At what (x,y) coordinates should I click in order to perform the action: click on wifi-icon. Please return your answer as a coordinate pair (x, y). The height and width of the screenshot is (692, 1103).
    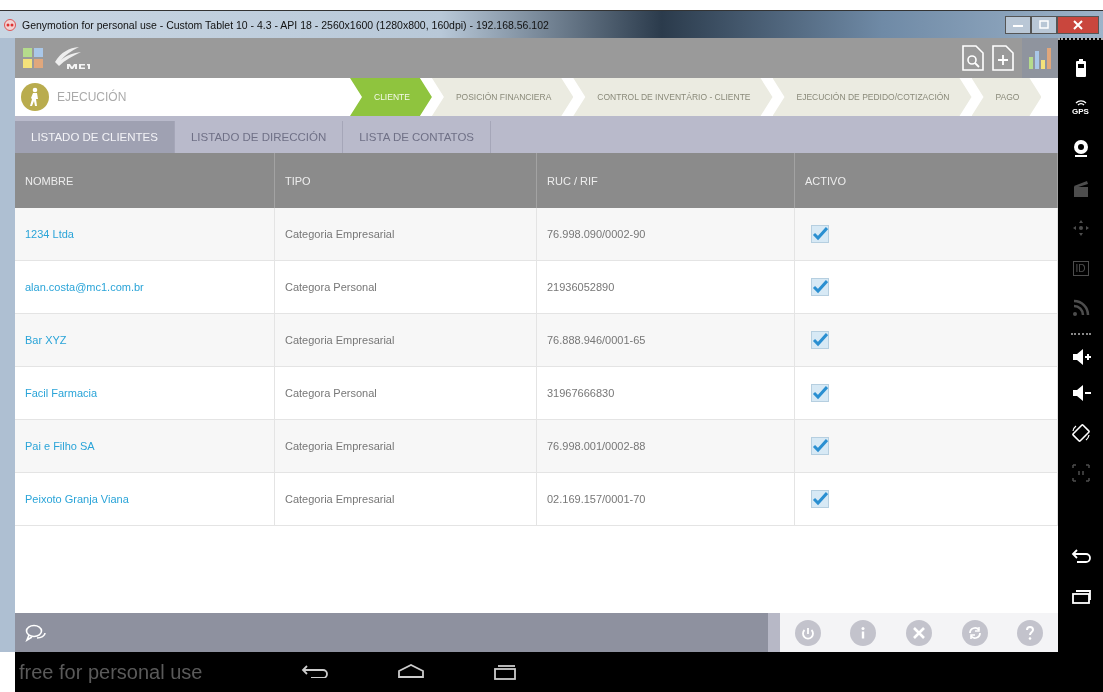
    Looking at the image, I should click on (1080, 103).